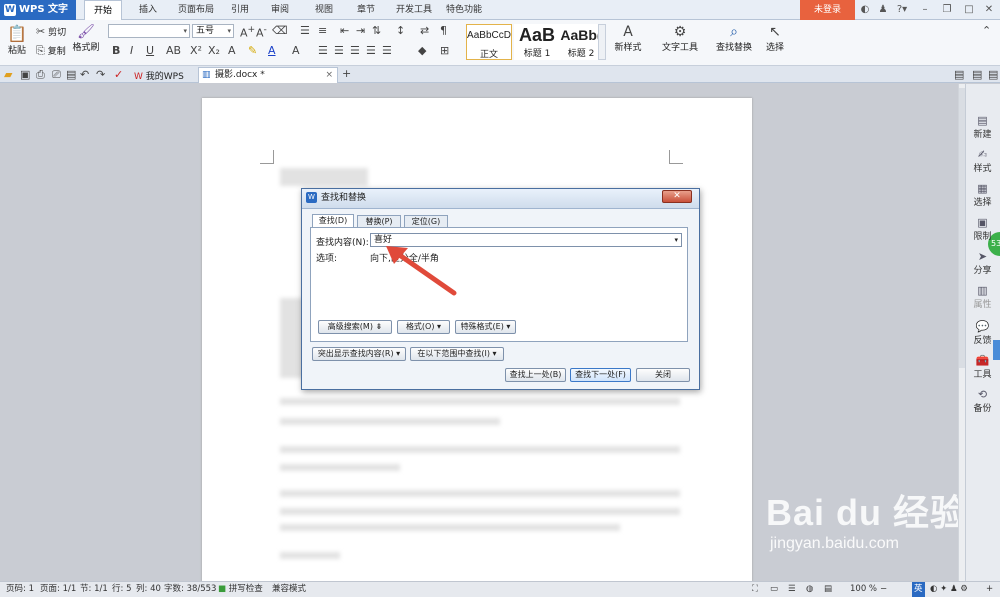 Image resolution: width=1000 pixels, height=597 pixels. I want to click on menu-tab-5: 视图, so click(324, 10).